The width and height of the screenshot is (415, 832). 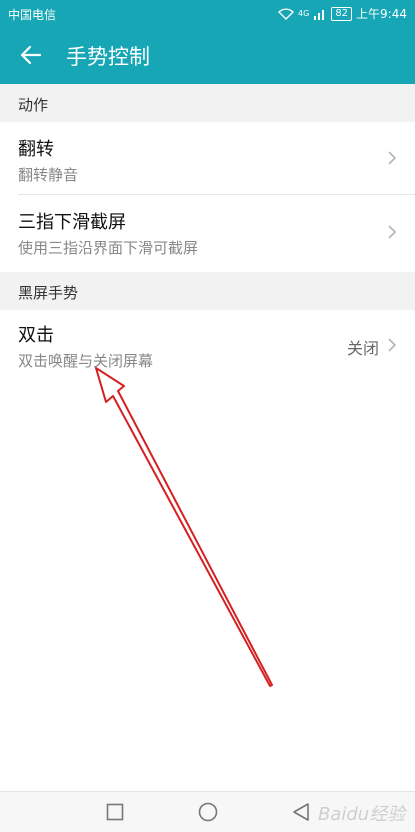 I want to click on network-label: 4G, so click(x=304, y=13).